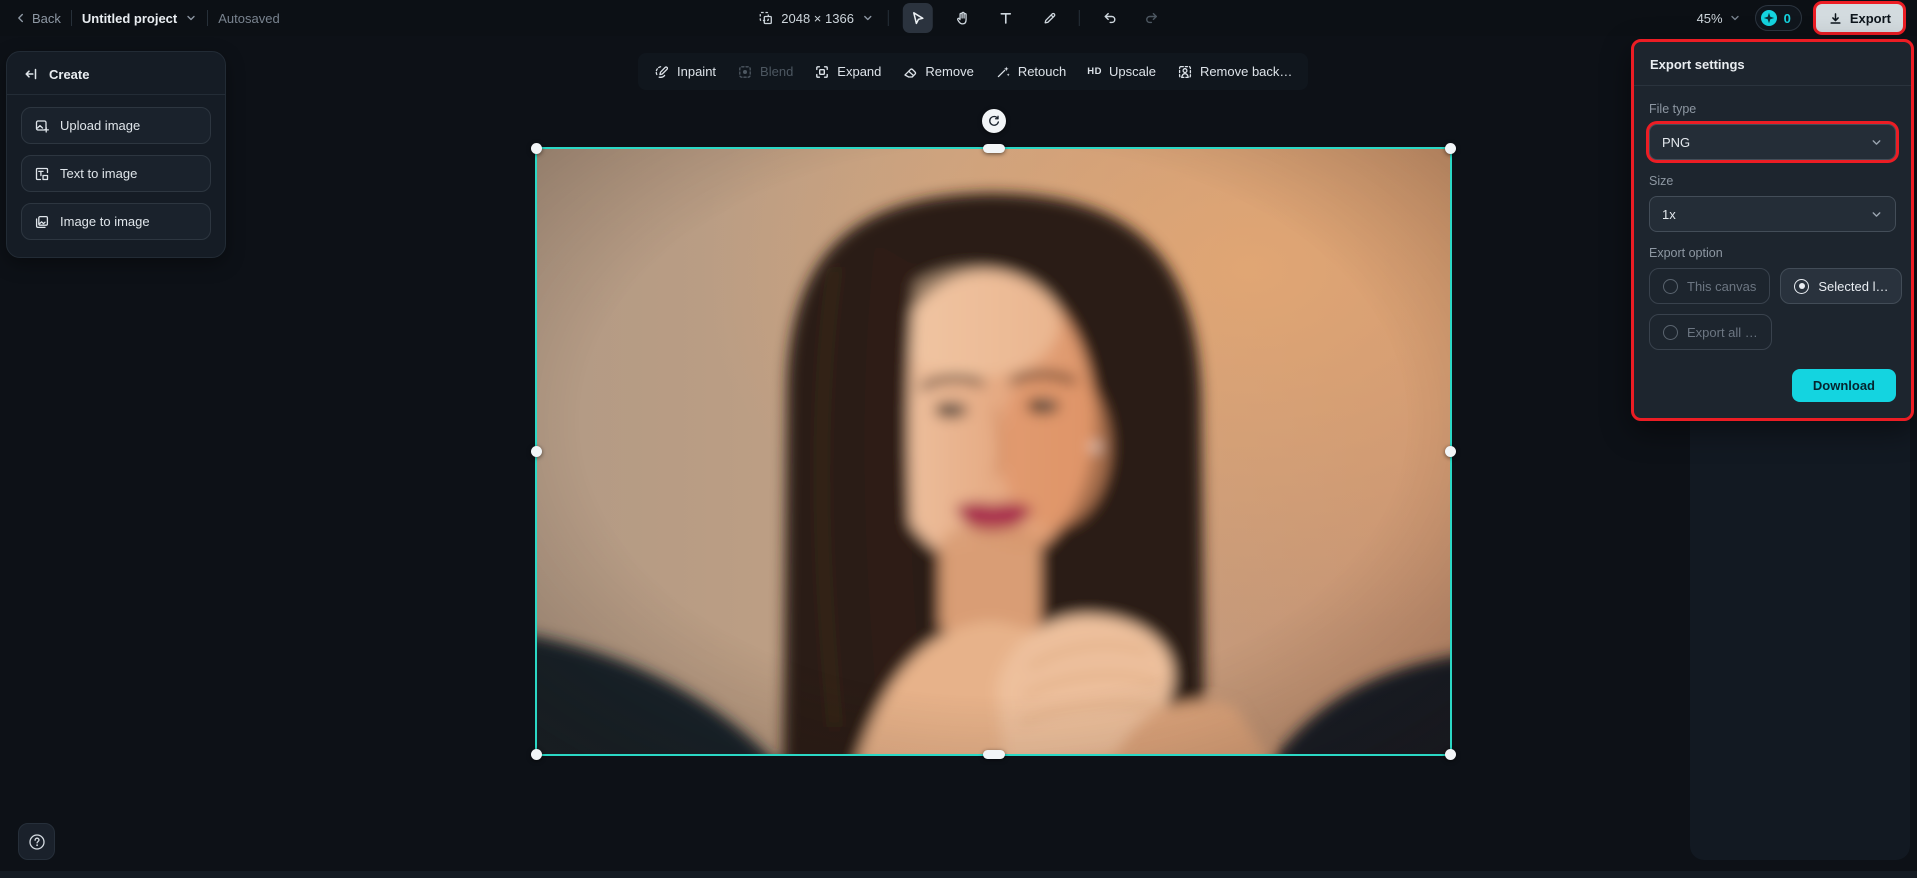 Image resolution: width=1917 pixels, height=878 pixels. What do you see at coordinates (949, 71) in the screenshot?
I see `toolbar-item-label: Remove` at bounding box center [949, 71].